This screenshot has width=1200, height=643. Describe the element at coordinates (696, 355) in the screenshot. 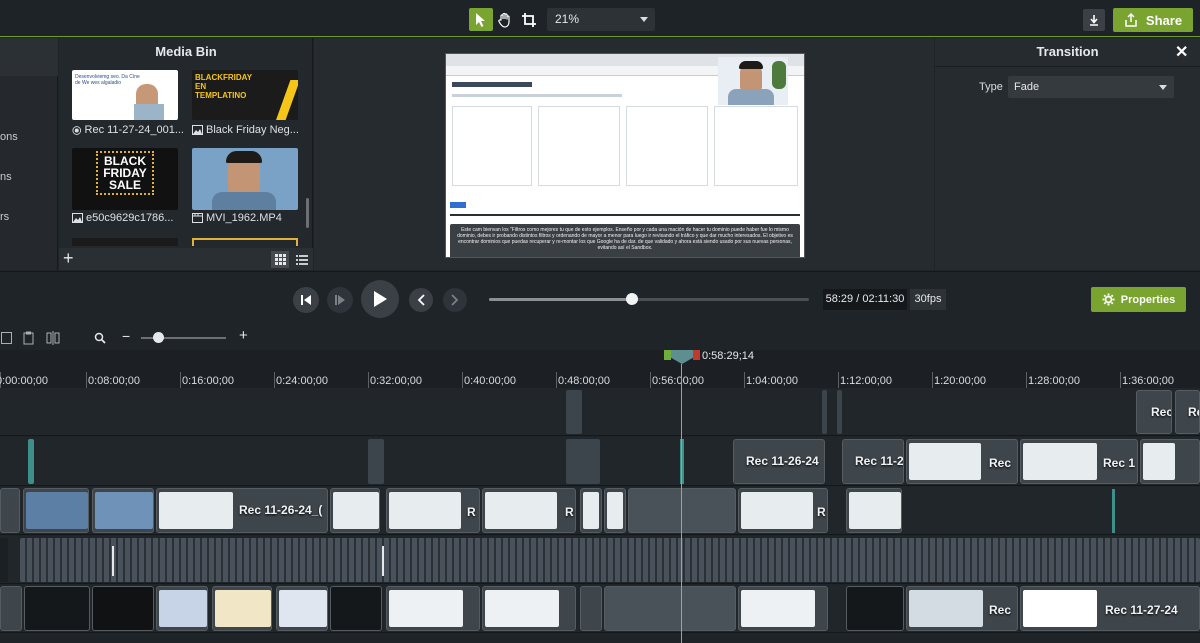

I see `playhead-out-marker` at that location.